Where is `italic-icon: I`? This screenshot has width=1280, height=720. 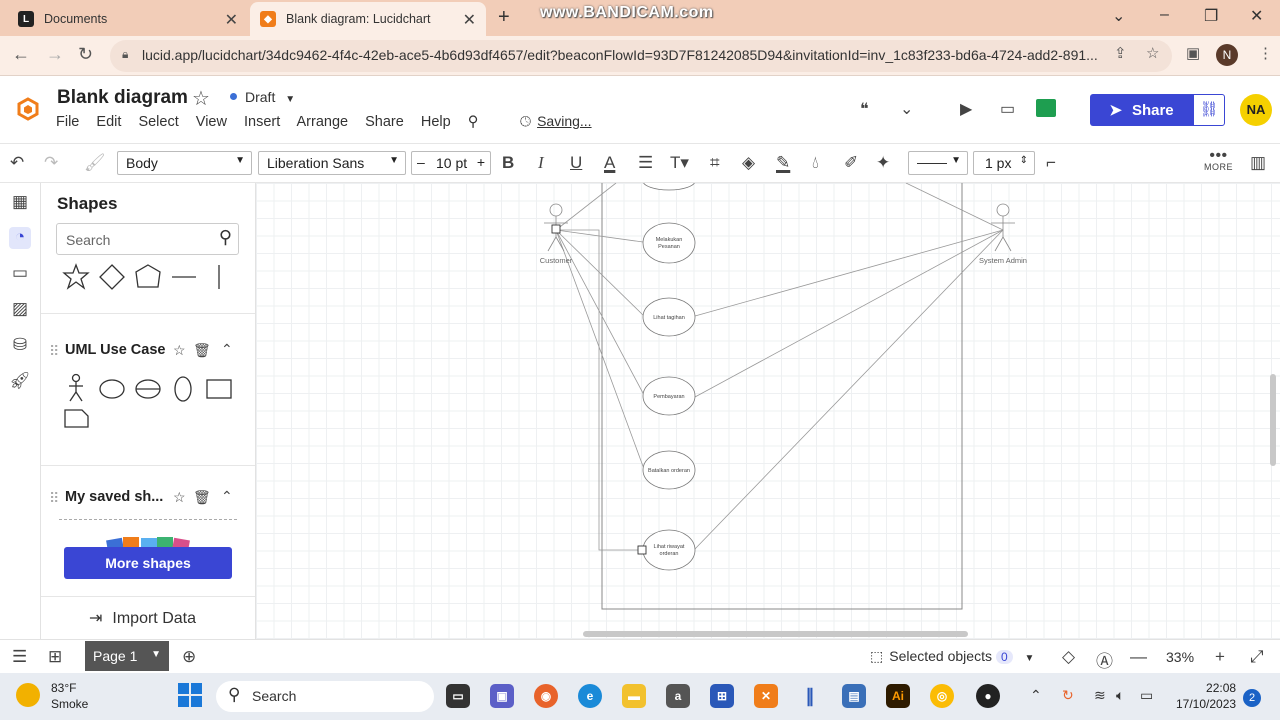
italic-icon: I is located at coordinates (541, 163).